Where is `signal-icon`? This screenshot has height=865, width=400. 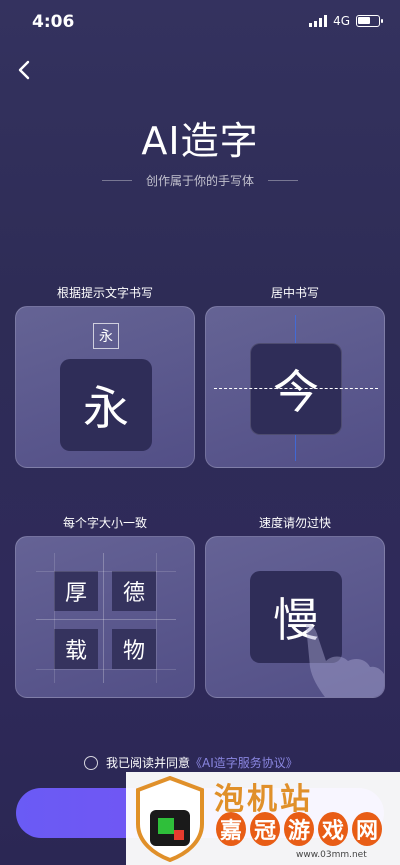 signal-icon is located at coordinates (318, 21).